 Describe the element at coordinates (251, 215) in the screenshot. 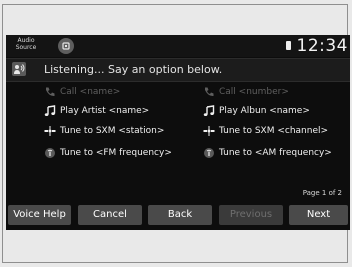

I see `previous-button: Previous` at that location.